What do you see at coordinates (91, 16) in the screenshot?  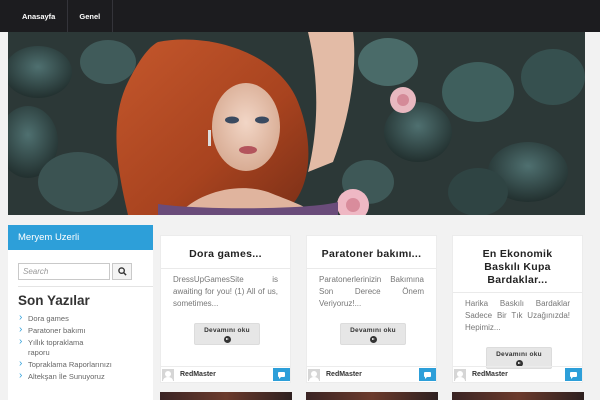 I see `nav-item-general: Genel` at bounding box center [91, 16].